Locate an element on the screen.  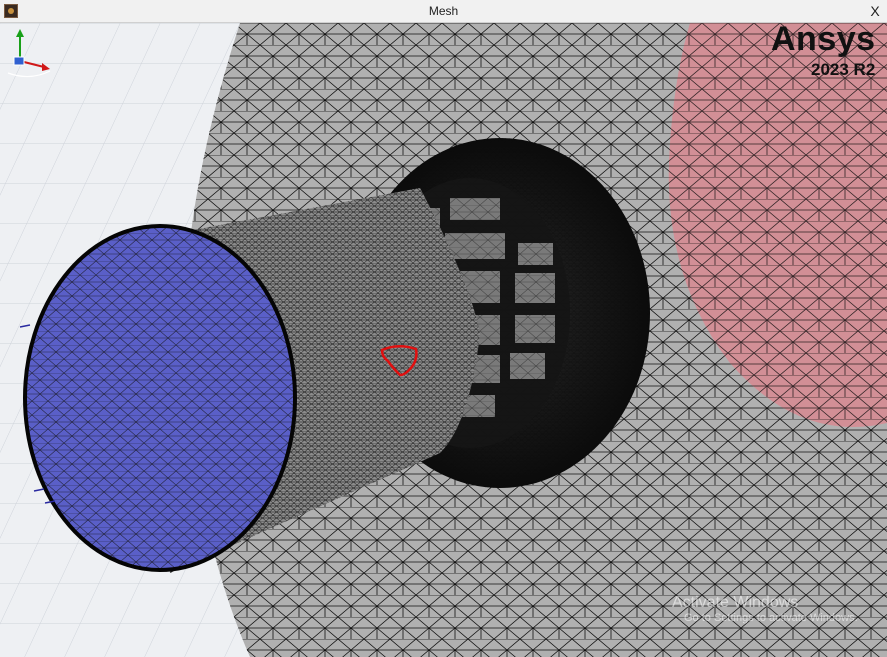
title-bar: Mesh X is located at coordinates (443, 11).